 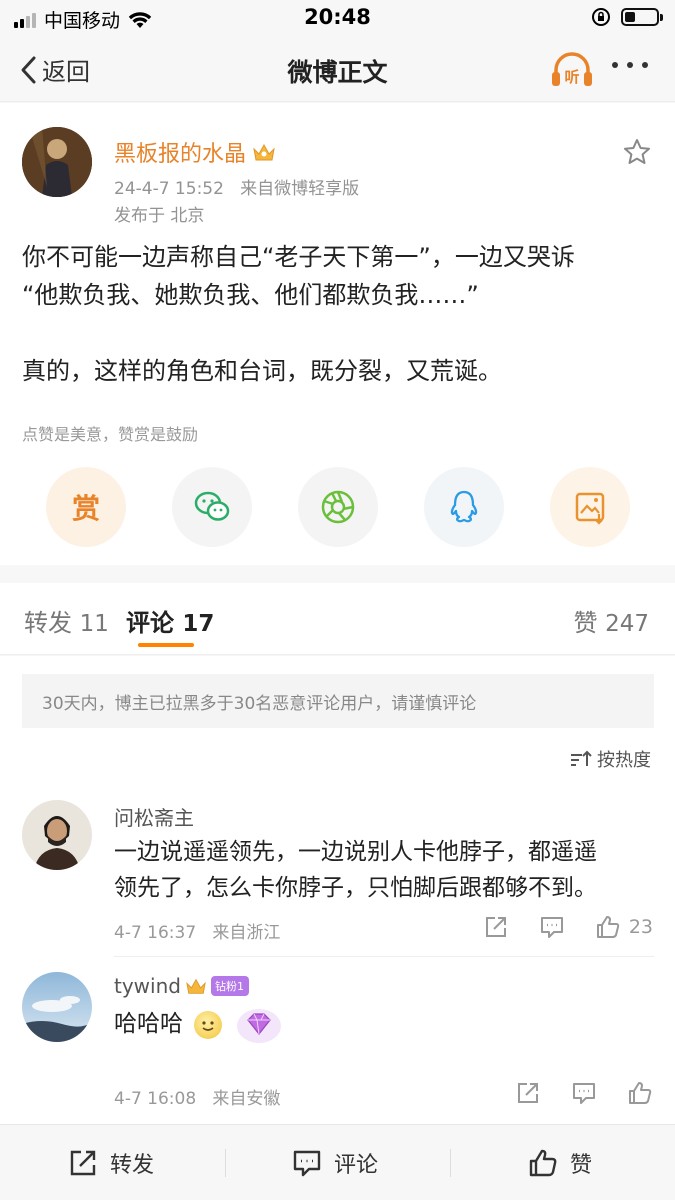 I want to click on commenter-name-text: 问松斋主, so click(x=154, y=818).